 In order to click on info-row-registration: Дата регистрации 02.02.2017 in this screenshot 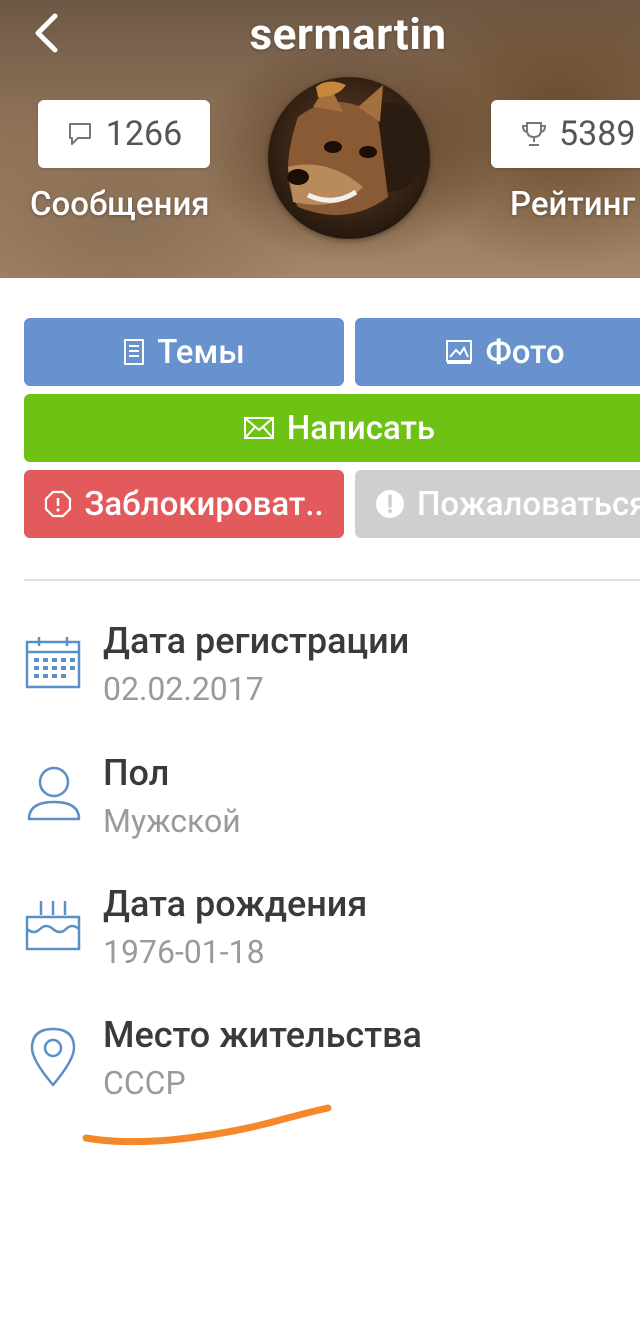, I will do `click(320, 675)`.